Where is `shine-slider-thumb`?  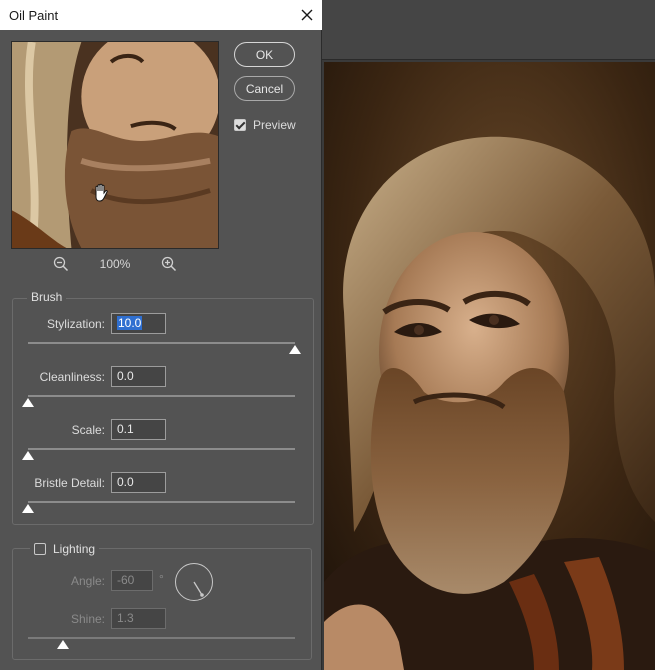 shine-slider-thumb is located at coordinates (62, 644).